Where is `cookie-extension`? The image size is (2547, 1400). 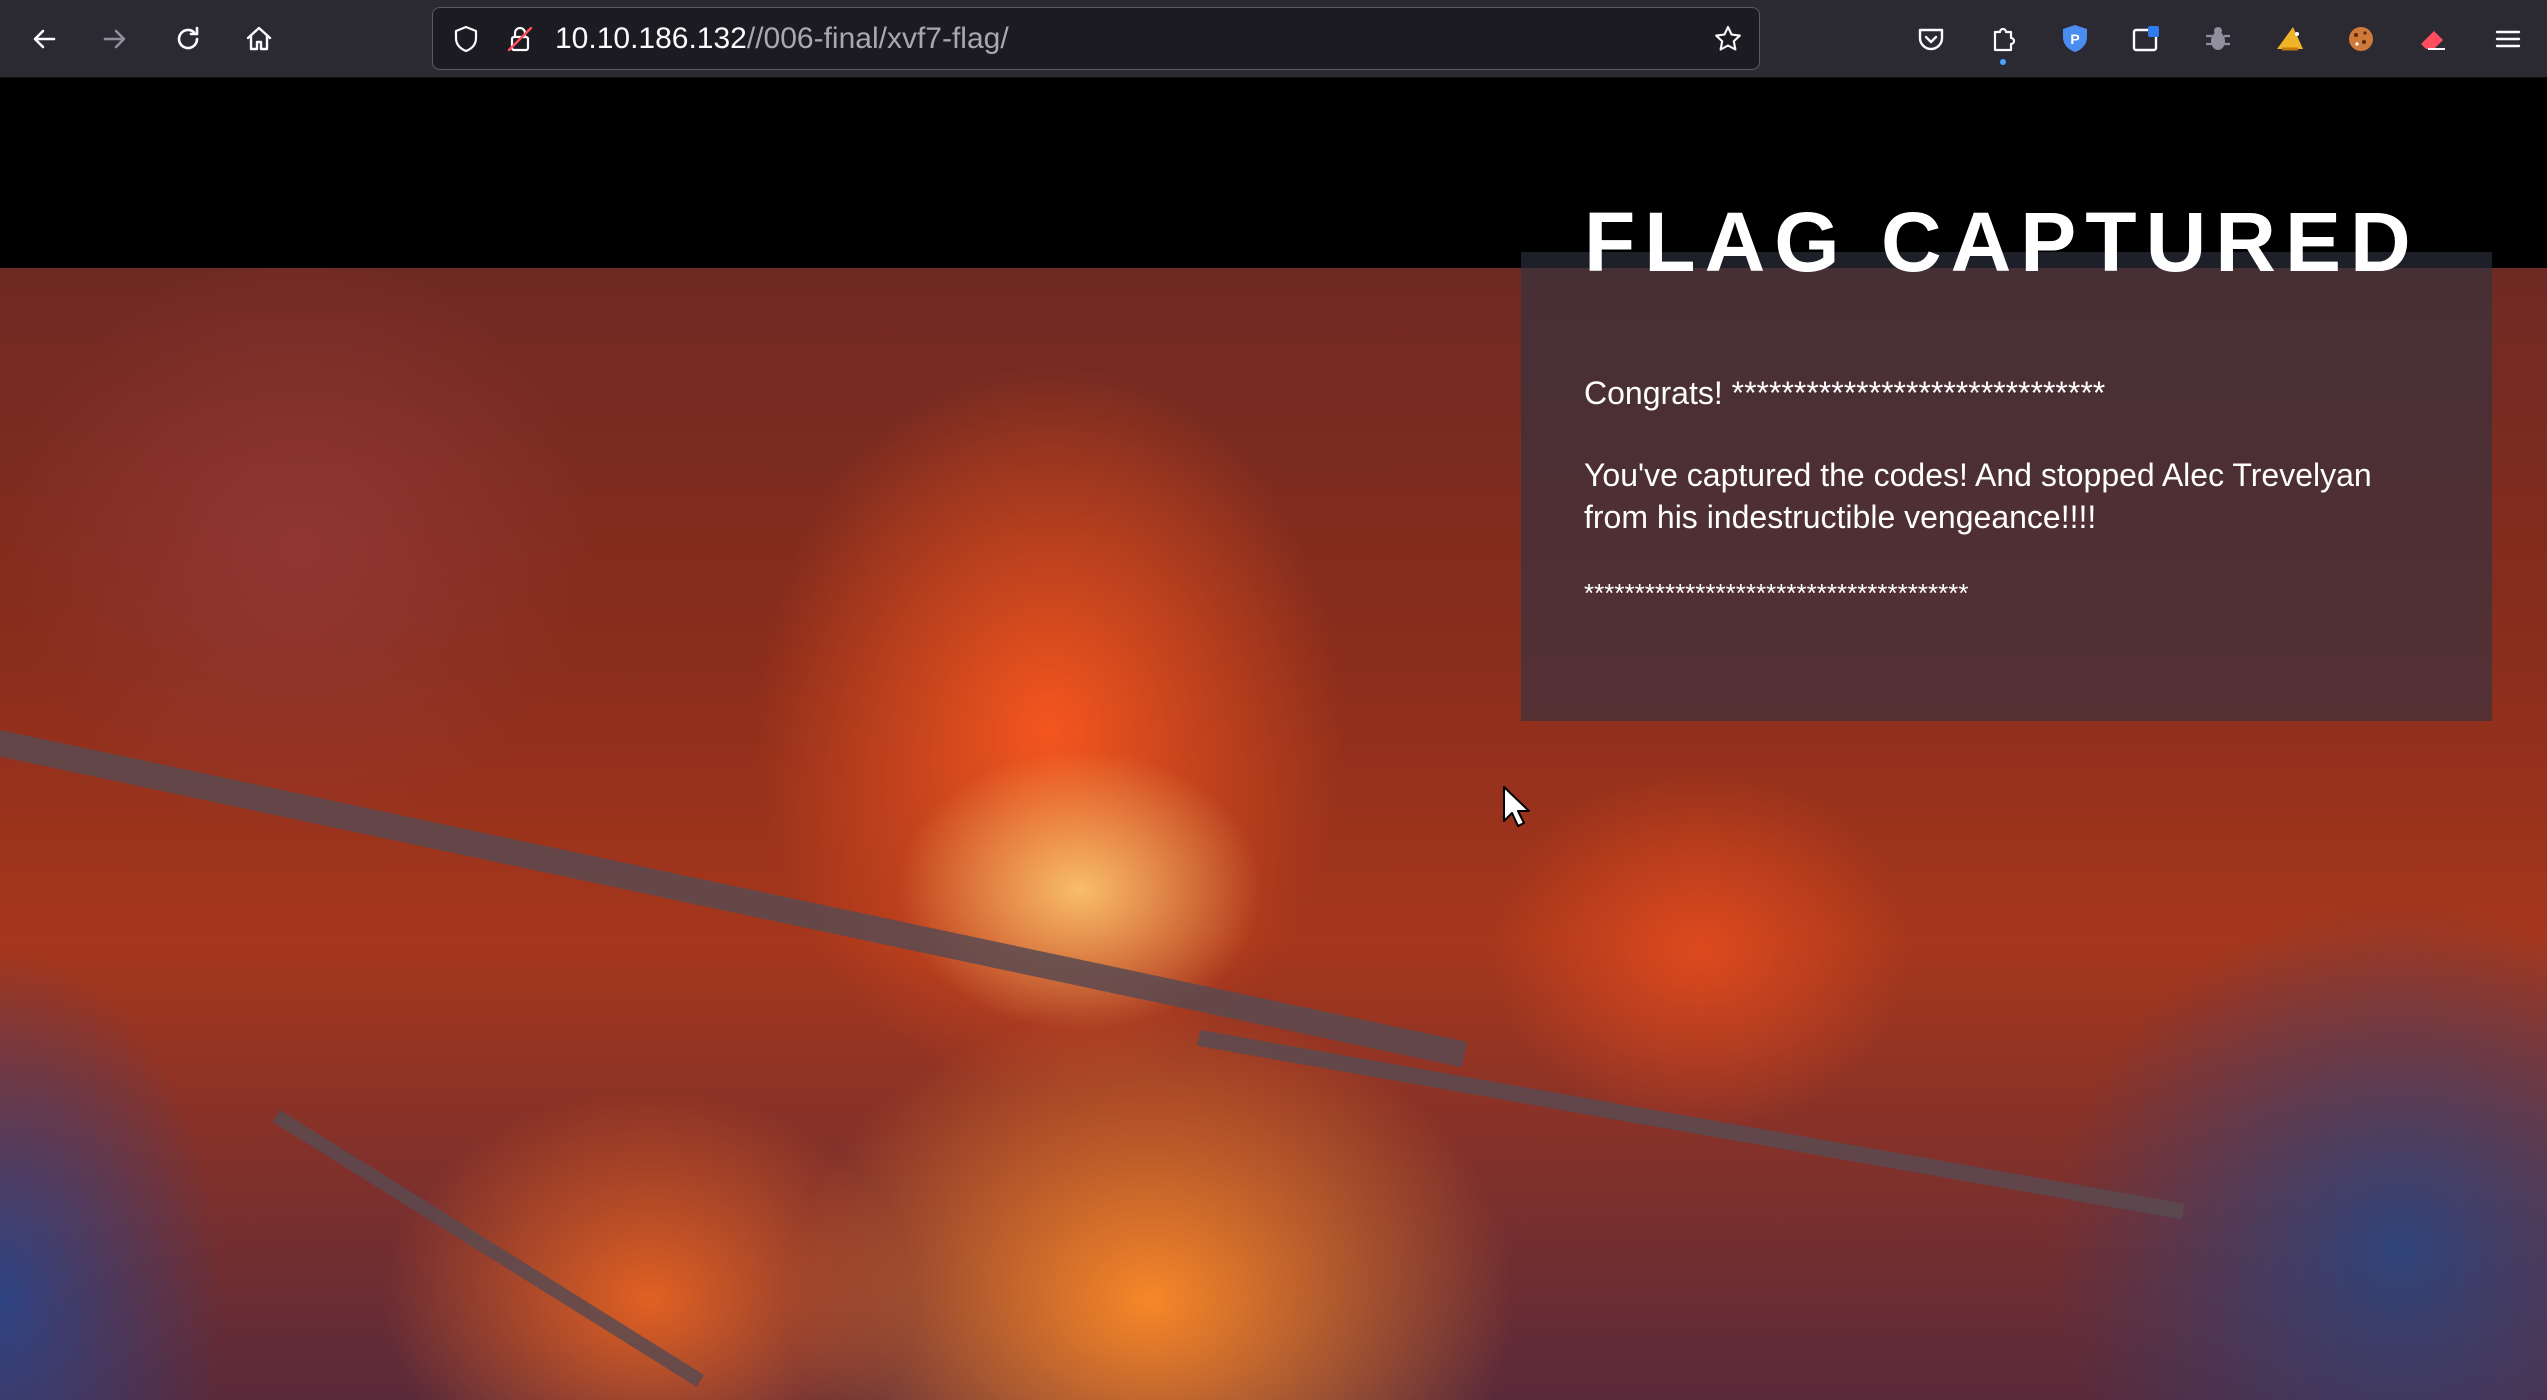 cookie-extension is located at coordinates (2361, 39).